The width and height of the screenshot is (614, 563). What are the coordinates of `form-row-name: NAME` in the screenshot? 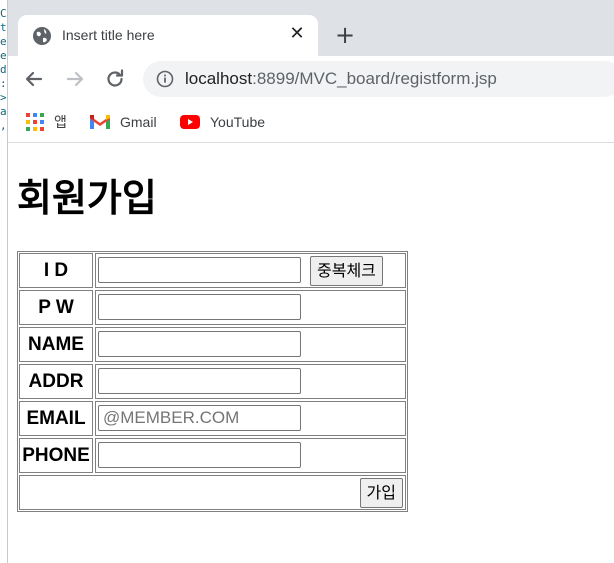 It's located at (212, 344).